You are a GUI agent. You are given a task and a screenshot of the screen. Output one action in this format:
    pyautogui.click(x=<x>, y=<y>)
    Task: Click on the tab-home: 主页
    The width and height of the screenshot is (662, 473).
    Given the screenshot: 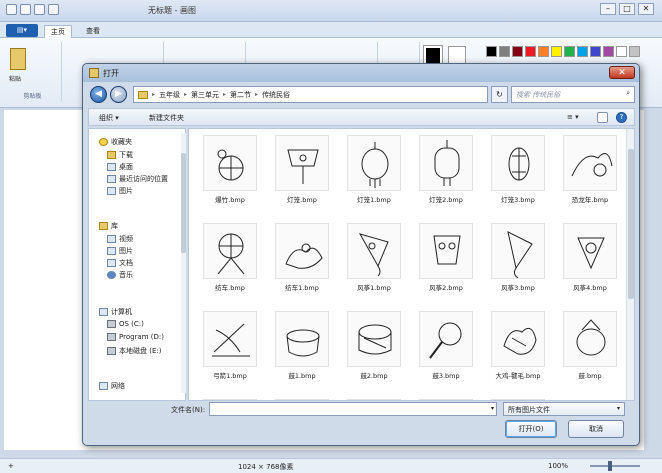 What is the action you would take?
    pyautogui.click(x=58, y=31)
    